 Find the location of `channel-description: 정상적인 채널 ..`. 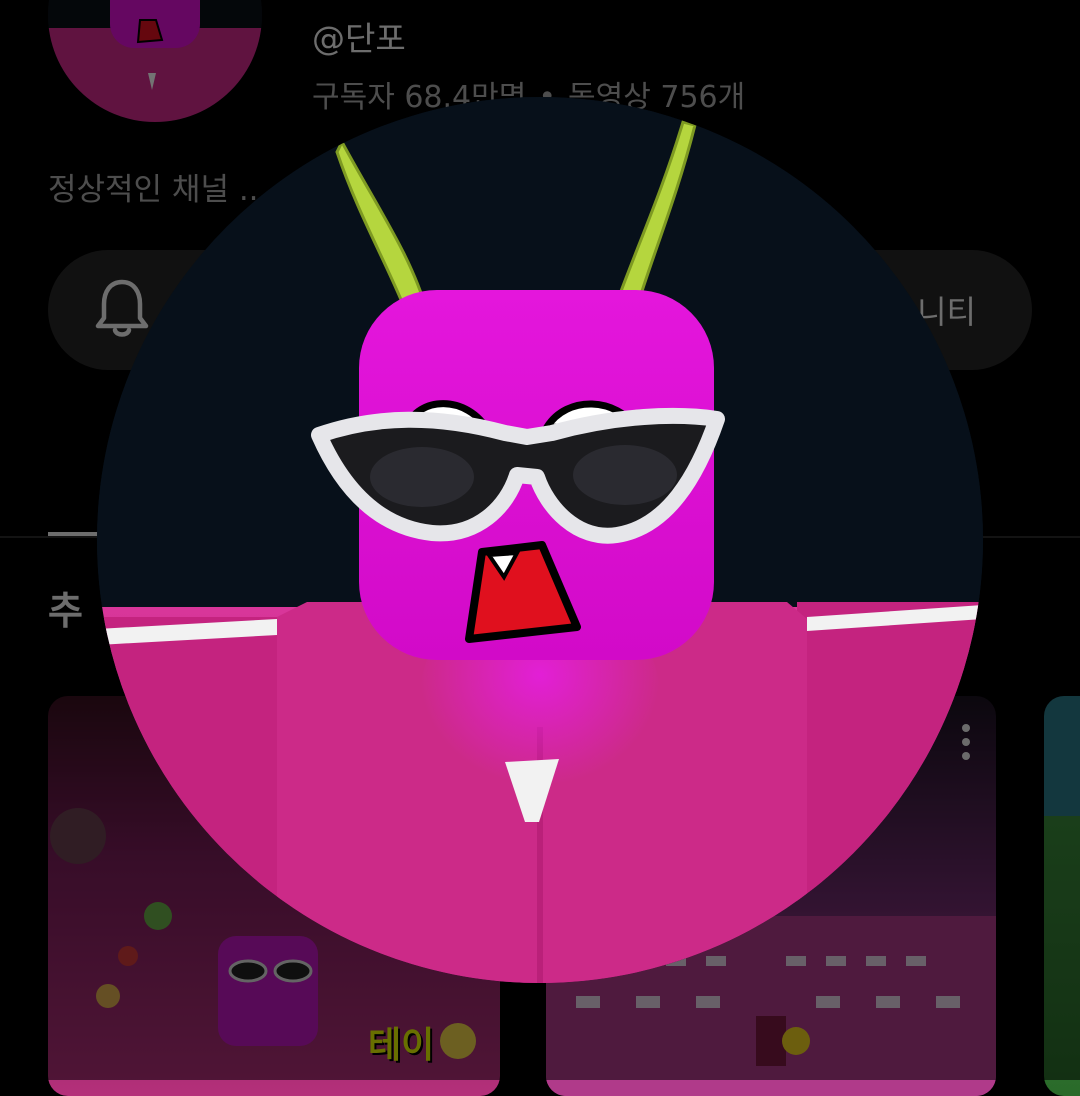

channel-description: 정상적인 채널 .. is located at coordinates (153, 186).